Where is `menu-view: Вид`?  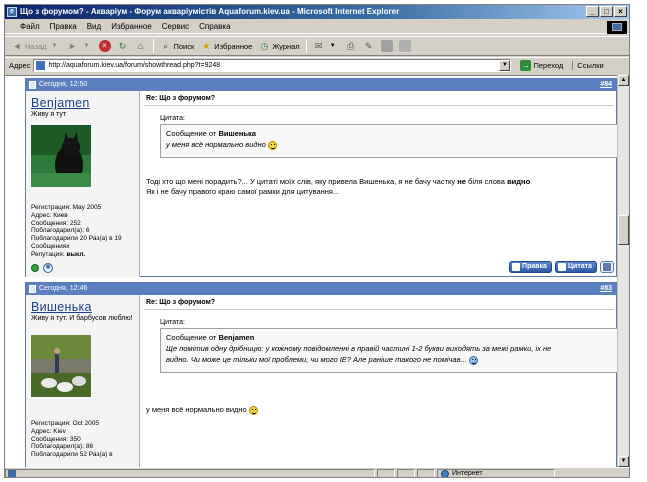
menu-view: Вид is located at coordinates (94, 27).